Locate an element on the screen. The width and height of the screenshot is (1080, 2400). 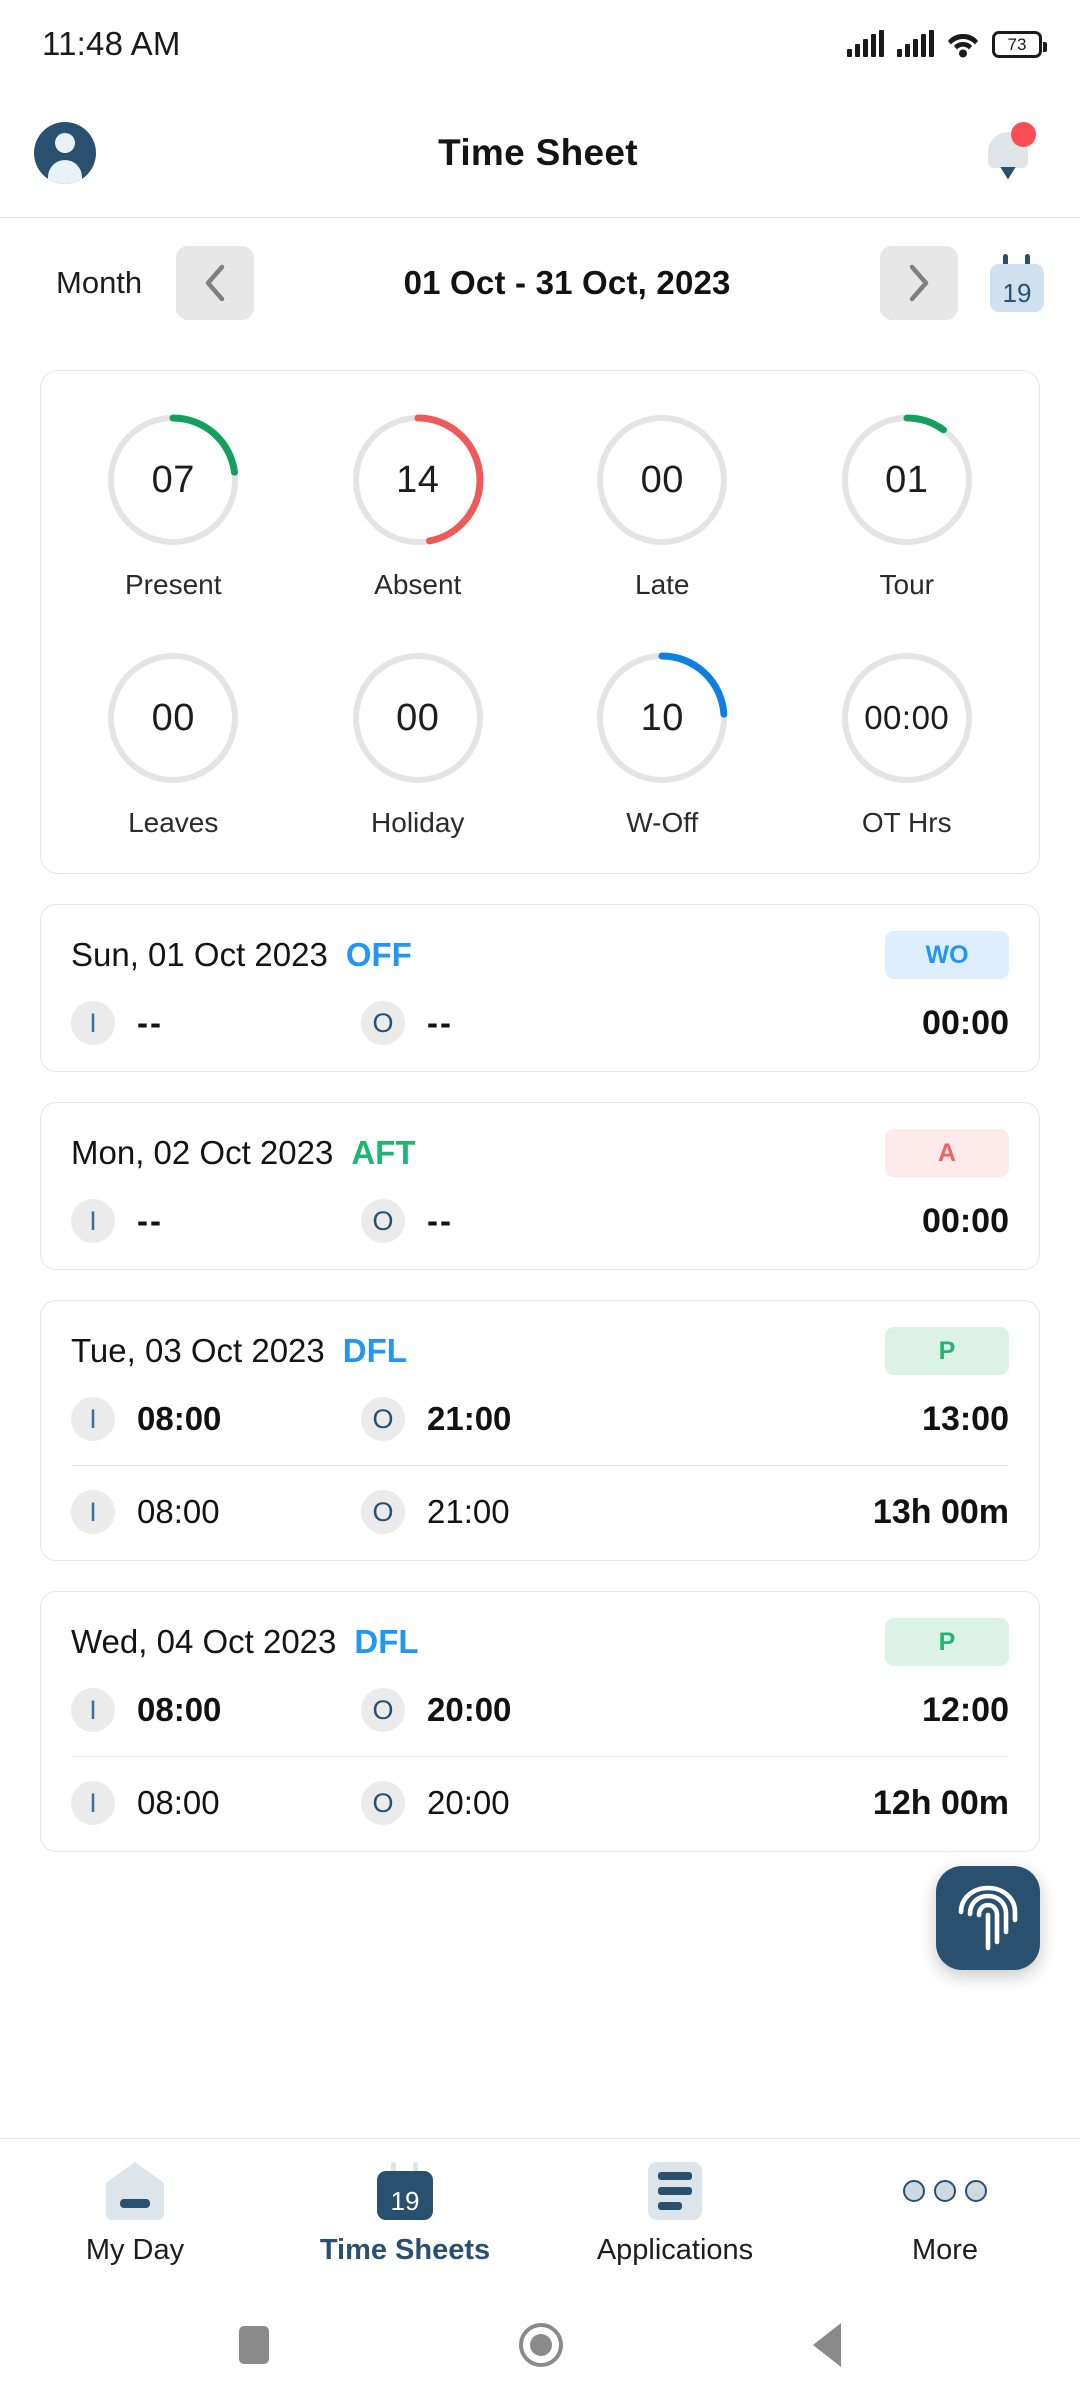
fingerprint-icon is located at coordinates (988, 1918).